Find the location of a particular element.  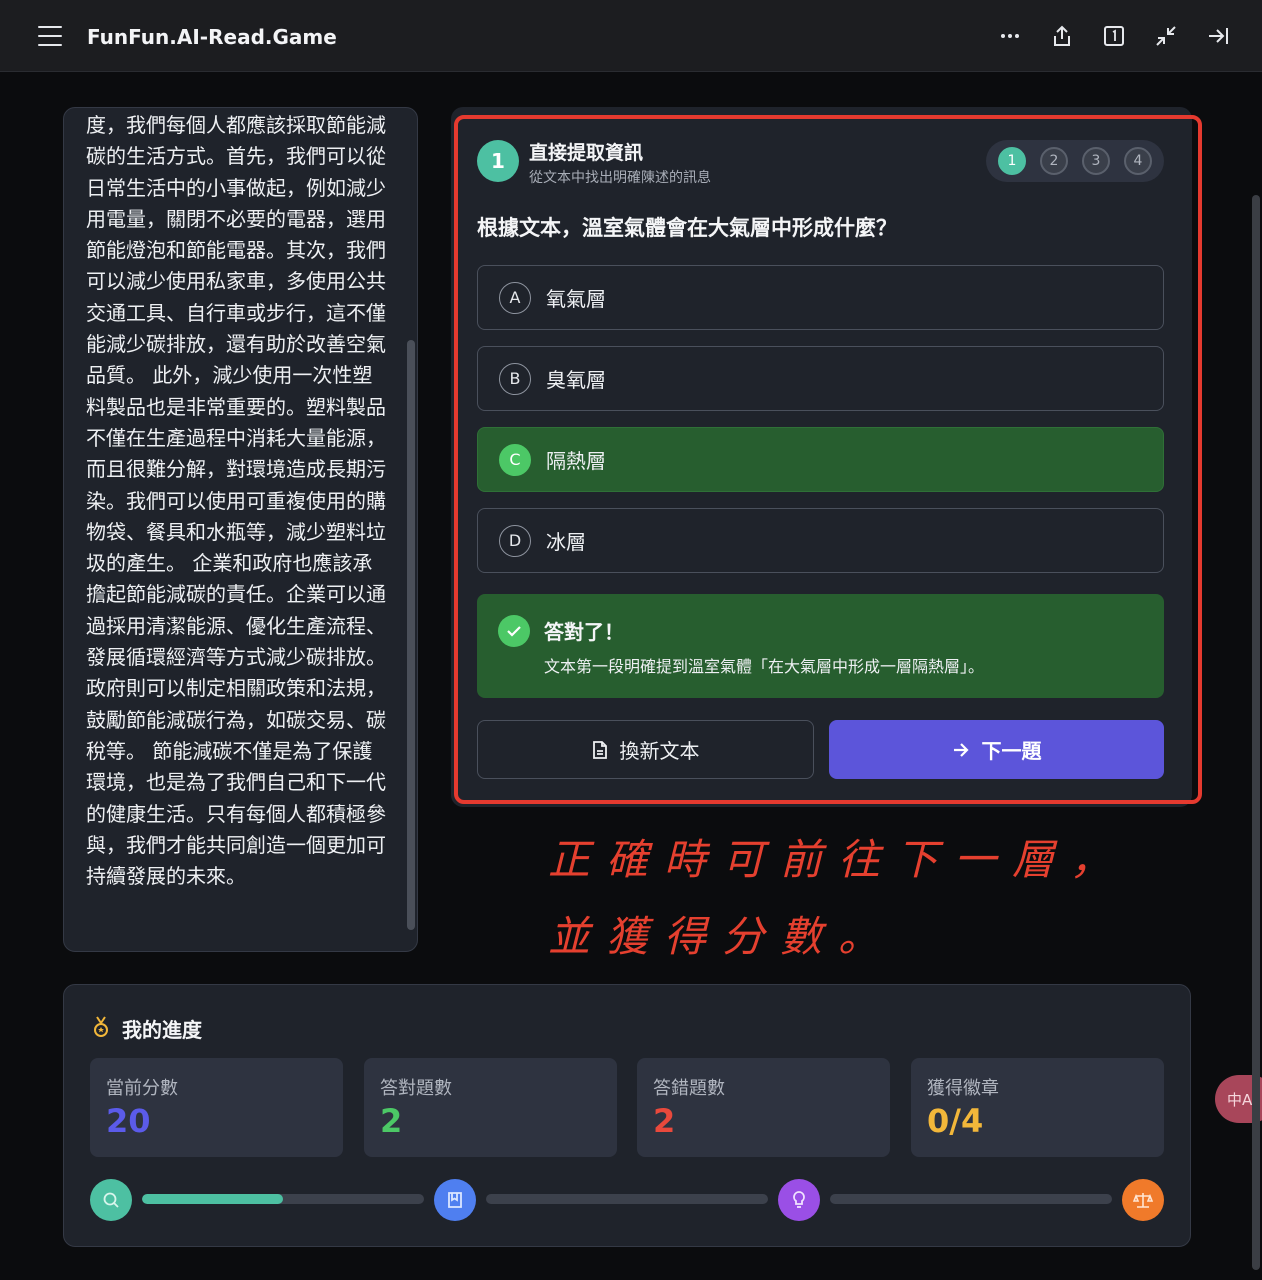

share-icon is located at coordinates (1062, 36).